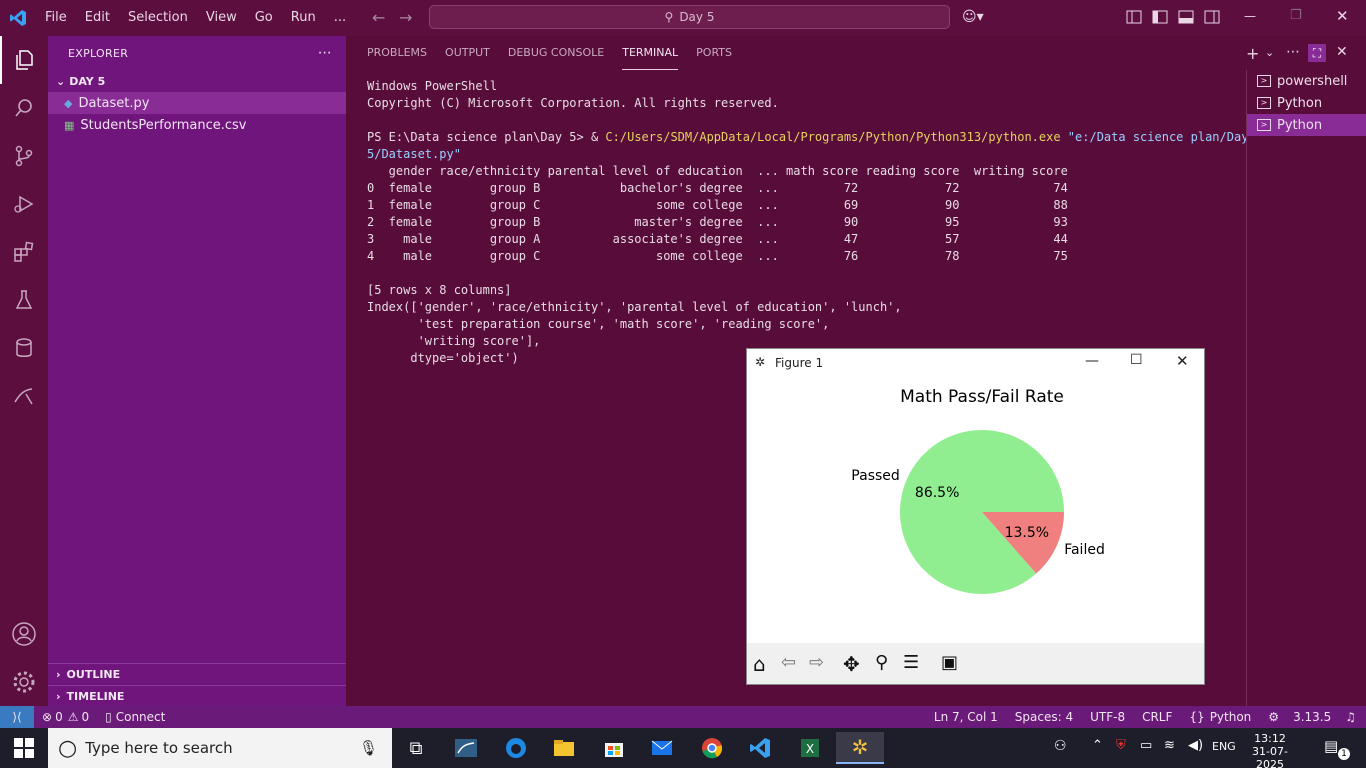 This screenshot has height=768, width=1366. I want to click on new-terminal-icon: +, so click(1252, 53).